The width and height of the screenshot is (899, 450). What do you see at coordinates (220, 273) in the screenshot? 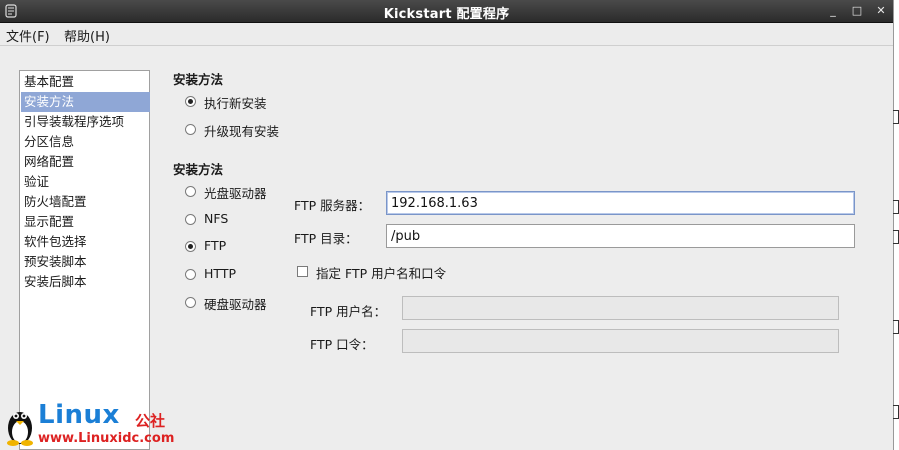
I see `radio-http-label: HTTP` at bounding box center [220, 273].